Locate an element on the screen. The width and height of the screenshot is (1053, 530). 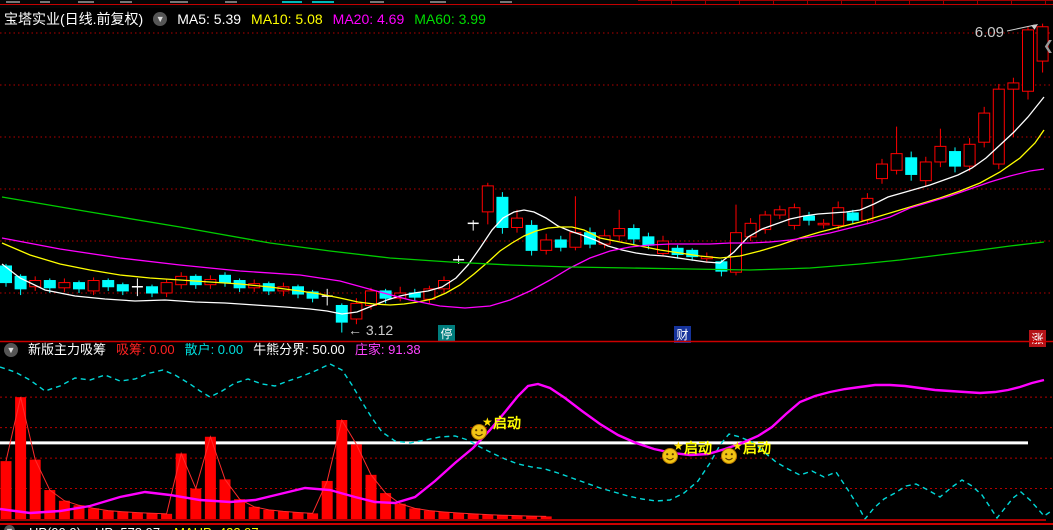
ma60-label: MA60: 3.99 is located at coordinates (450, 19).